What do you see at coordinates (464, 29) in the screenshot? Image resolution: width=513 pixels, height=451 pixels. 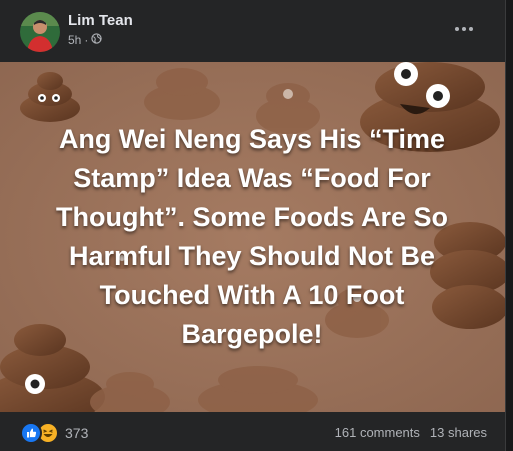 I see `more-options-icon` at bounding box center [464, 29].